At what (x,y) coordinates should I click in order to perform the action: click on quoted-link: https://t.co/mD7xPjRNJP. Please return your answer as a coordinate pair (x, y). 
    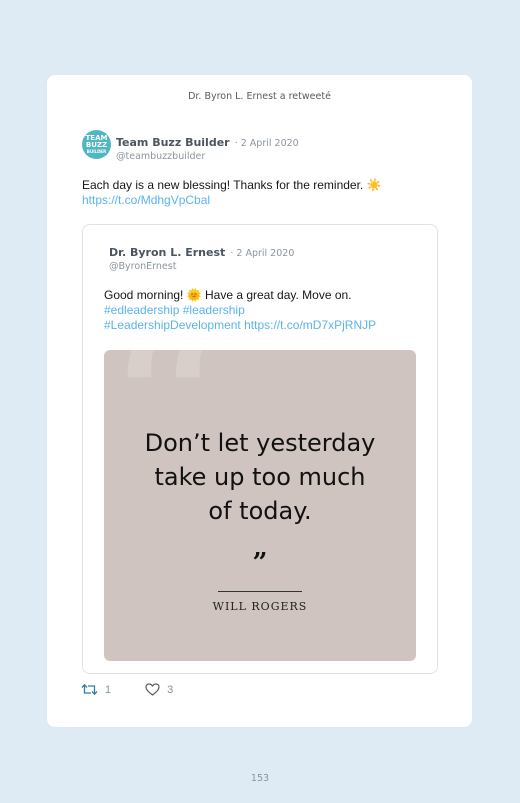
    Looking at the image, I should click on (310, 325).